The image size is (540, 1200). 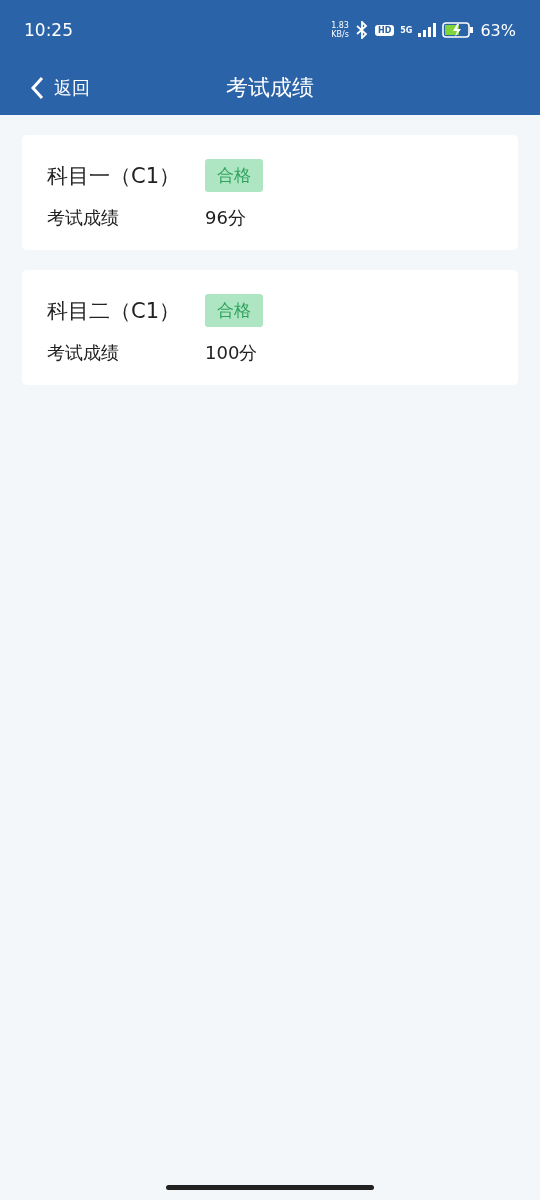 I want to click on battery-icon, so click(x=458, y=30).